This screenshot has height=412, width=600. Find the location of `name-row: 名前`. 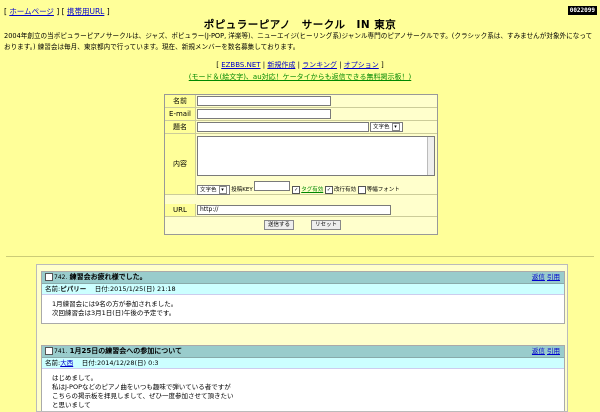

name-row: 名前 is located at coordinates (301, 101).